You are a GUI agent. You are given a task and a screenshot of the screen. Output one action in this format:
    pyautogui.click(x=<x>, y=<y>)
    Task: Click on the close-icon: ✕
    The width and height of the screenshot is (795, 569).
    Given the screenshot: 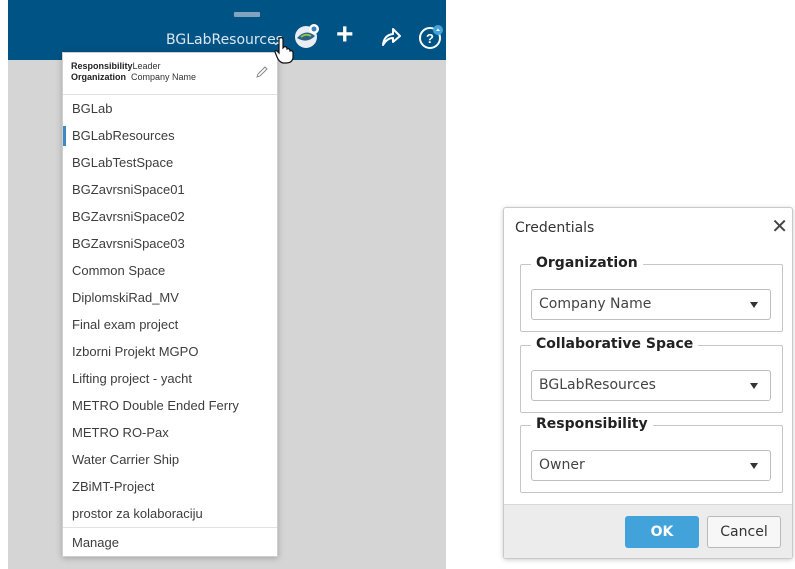 What is the action you would take?
    pyautogui.click(x=779, y=226)
    